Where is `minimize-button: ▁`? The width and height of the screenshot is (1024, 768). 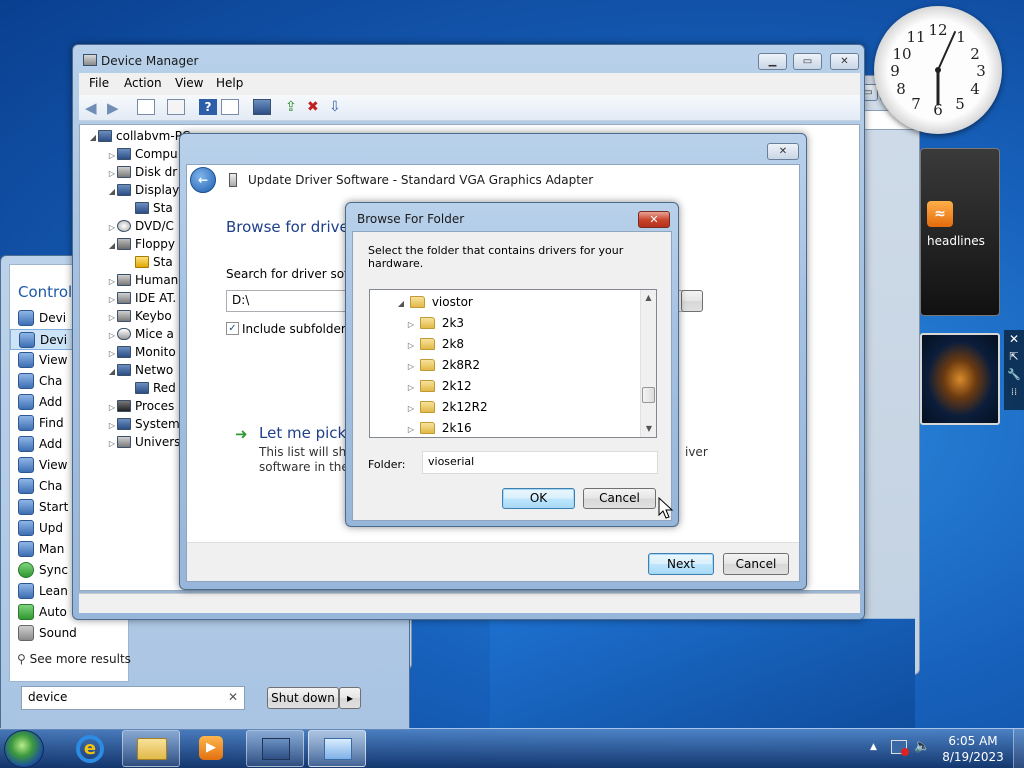
minimize-button: ▁ is located at coordinates (772, 61).